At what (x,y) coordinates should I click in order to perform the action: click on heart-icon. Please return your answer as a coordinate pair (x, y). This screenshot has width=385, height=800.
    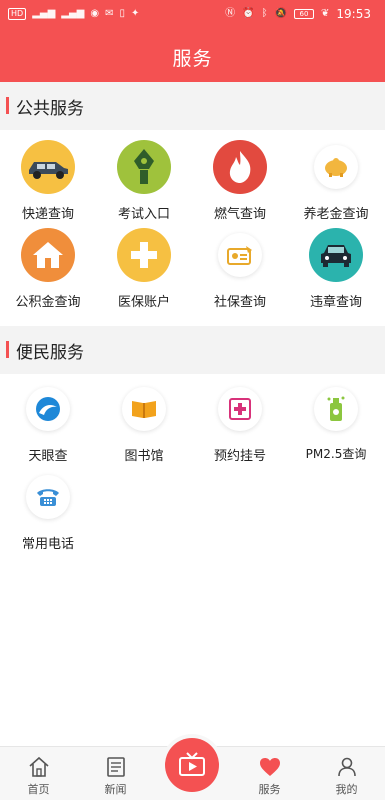
    Looking at the image, I should click on (270, 767).